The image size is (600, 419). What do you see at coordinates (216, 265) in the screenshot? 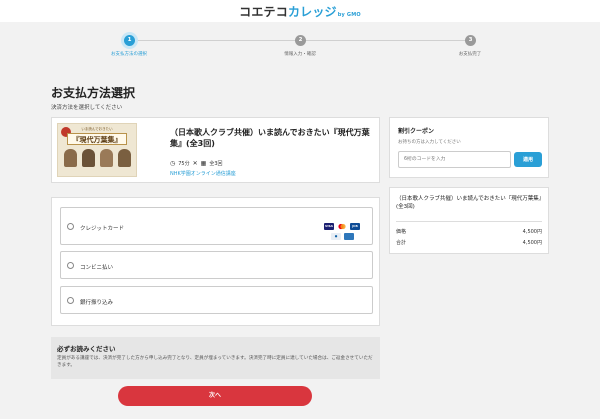
I see `payment-option-convenience-store: コンビニ払い` at bounding box center [216, 265].